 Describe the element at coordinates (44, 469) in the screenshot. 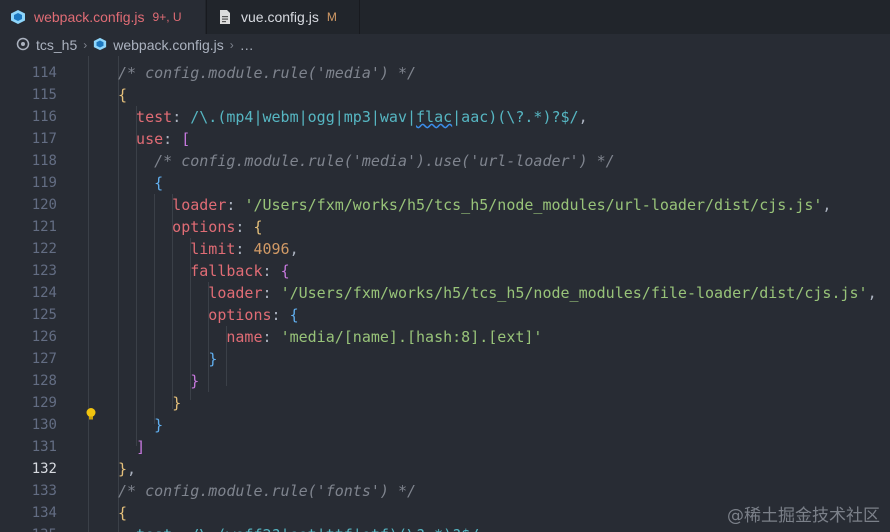

I see `line-number: 132` at that location.